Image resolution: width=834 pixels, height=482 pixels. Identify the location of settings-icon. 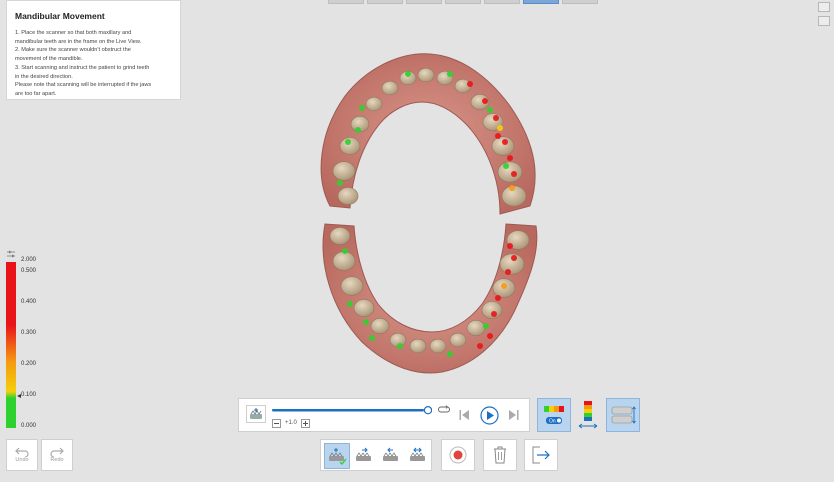
(824, 21).